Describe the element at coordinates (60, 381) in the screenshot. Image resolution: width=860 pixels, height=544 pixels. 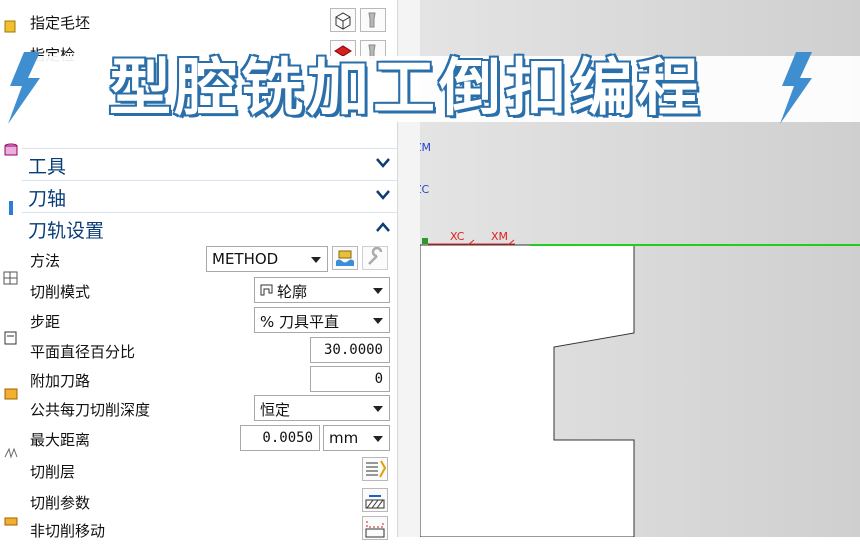
I see `additional-passes-label: 附加刀路` at that location.